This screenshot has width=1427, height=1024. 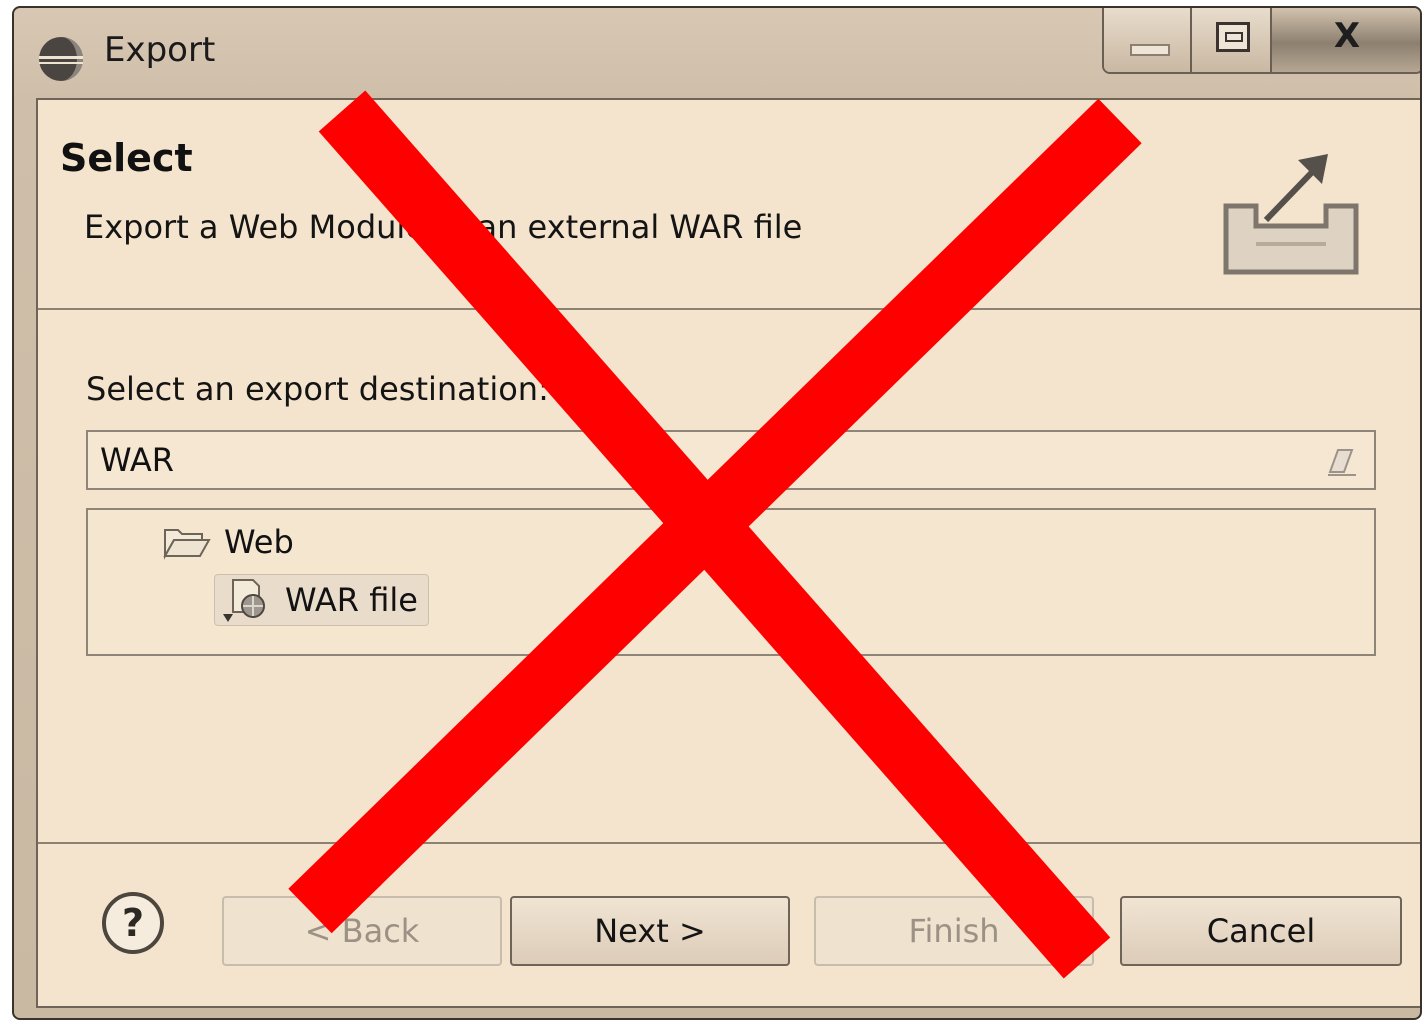 I want to click on close-button: X, so click(x=1346, y=40).